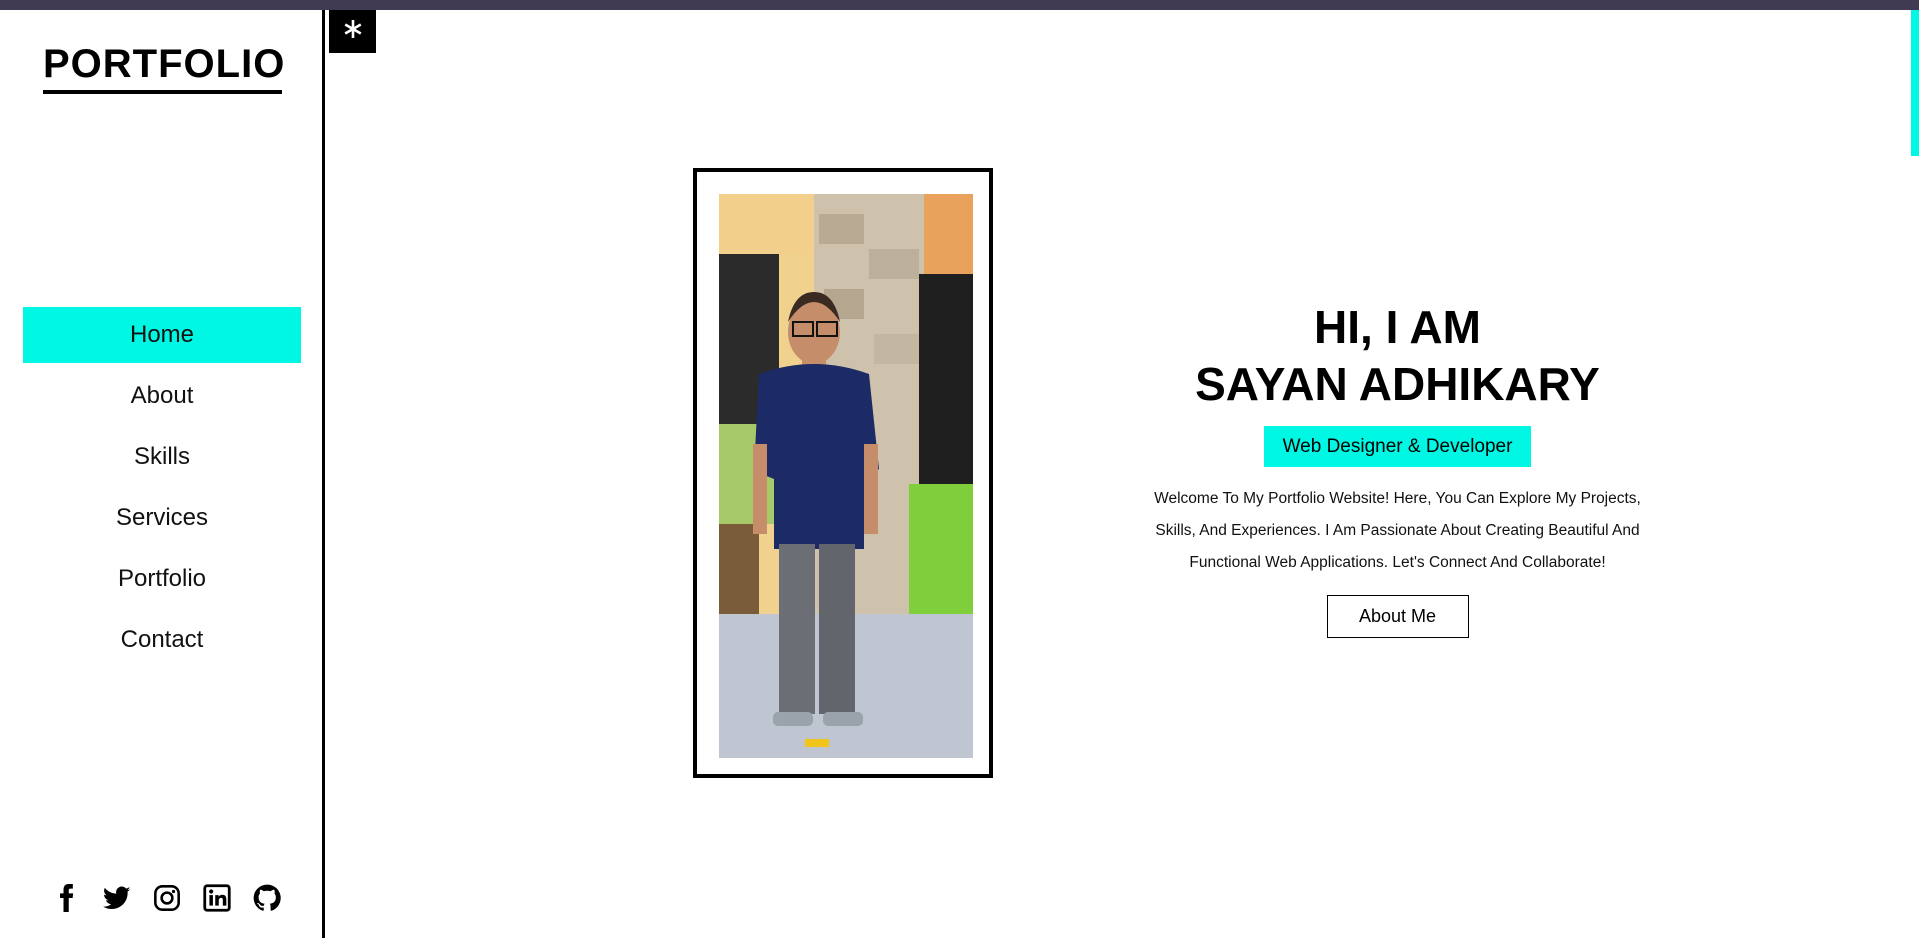 This screenshot has width=1919, height=938. I want to click on instagram-icon, so click(167, 898).